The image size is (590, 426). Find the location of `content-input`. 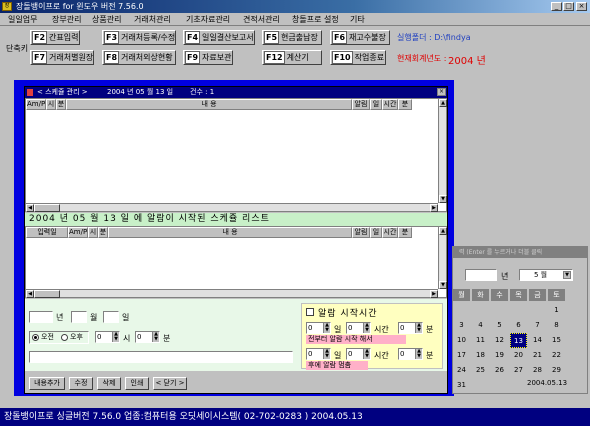

content-input is located at coordinates (161, 357).